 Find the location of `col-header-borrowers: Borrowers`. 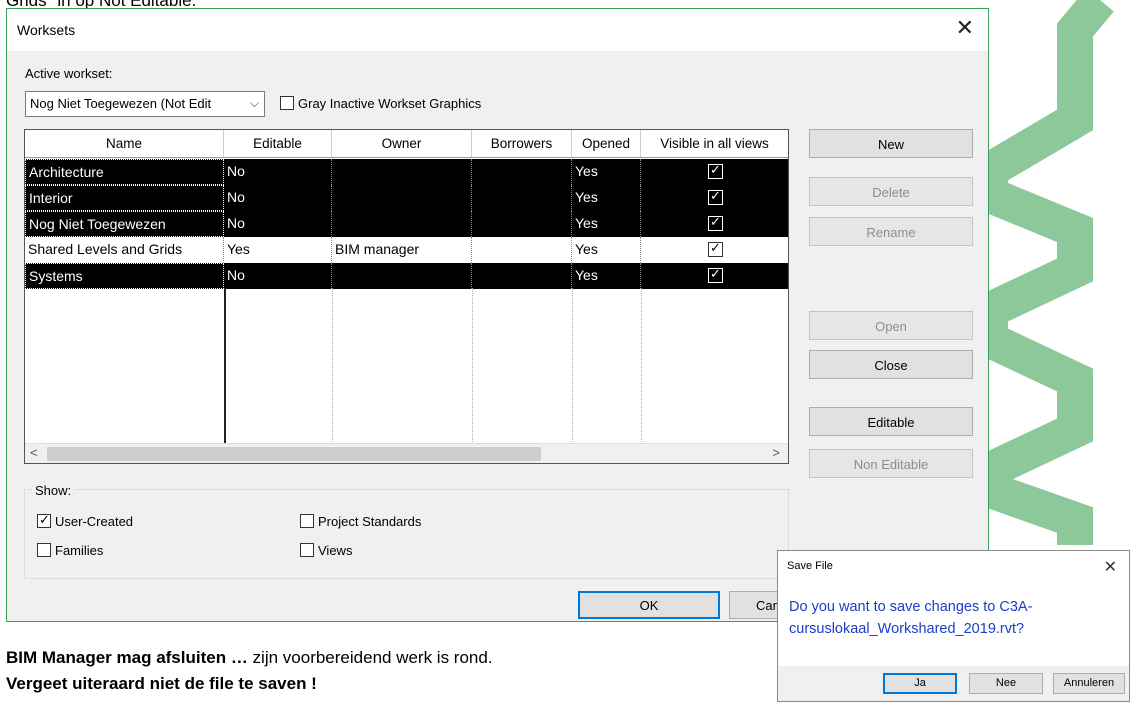

col-header-borrowers: Borrowers is located at coordinates (522, 144).